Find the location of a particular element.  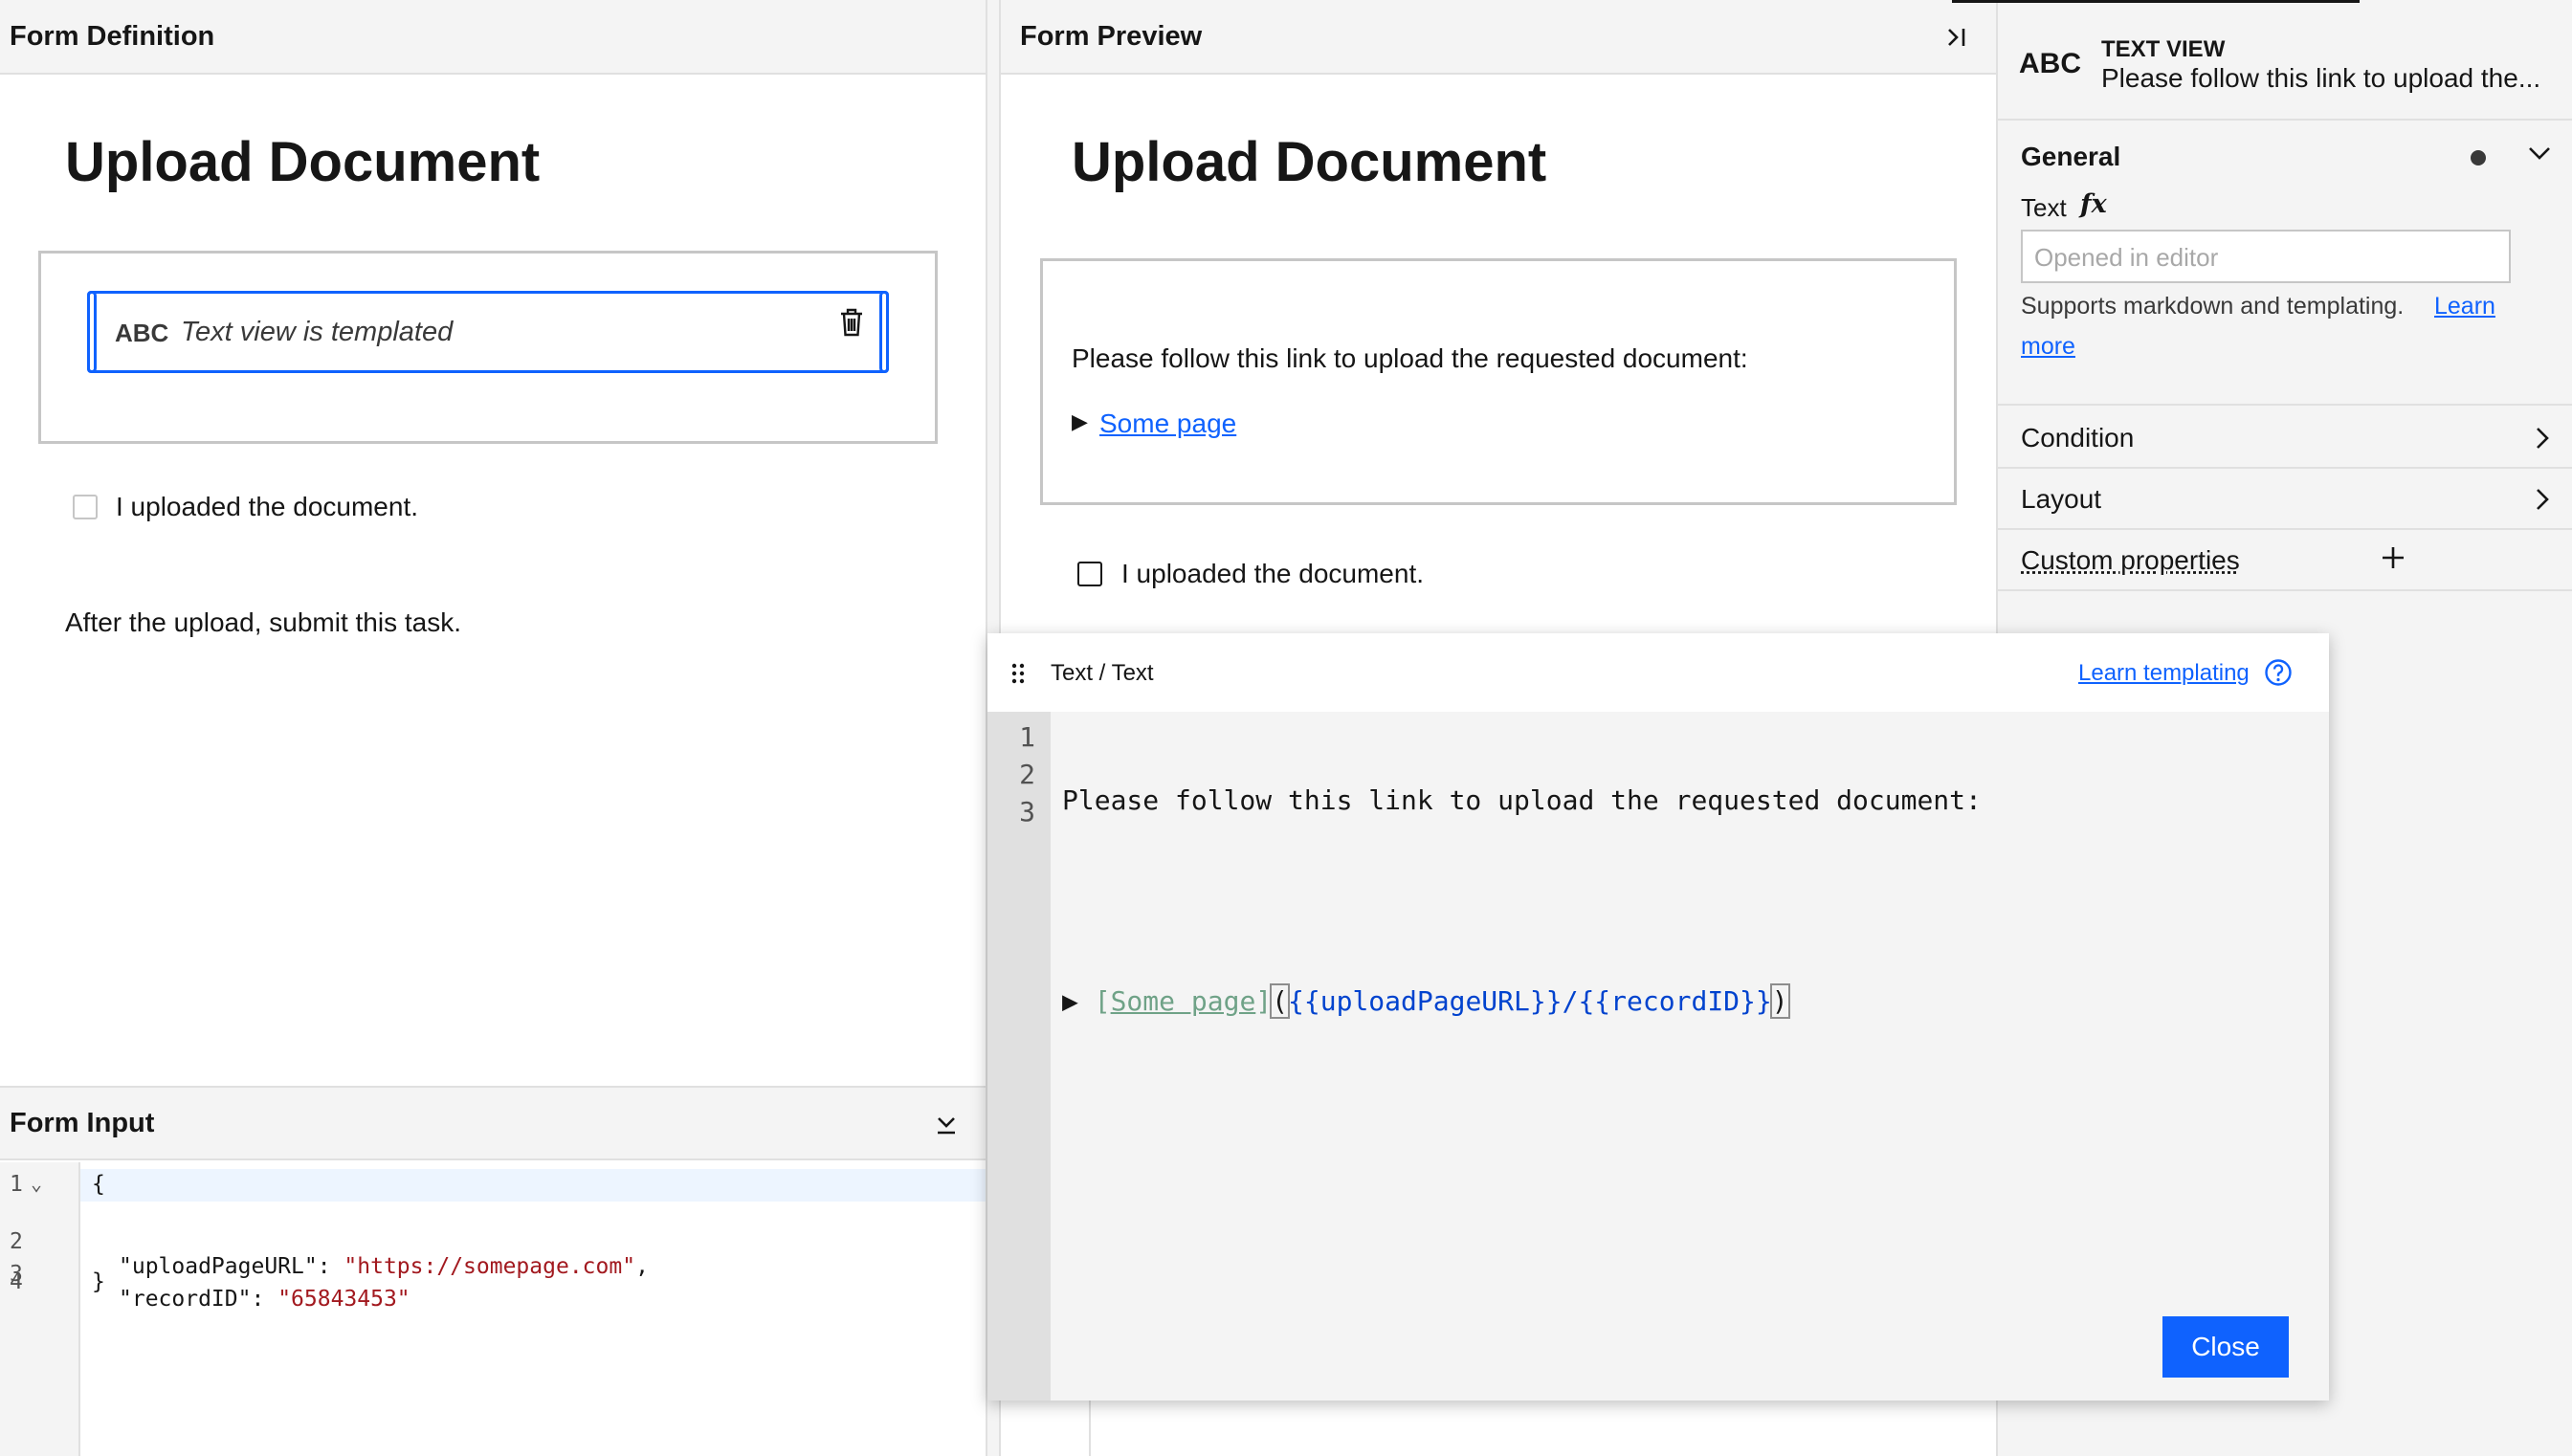

custom-properties-section: Custom properties is located at coordinates (2285, 560).